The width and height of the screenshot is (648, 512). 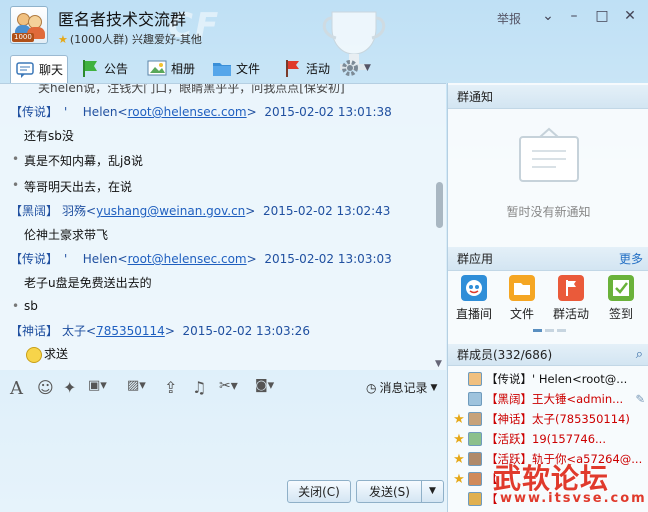 I want to click on shield-icon: ◙▾, so click(x=264, y=385).